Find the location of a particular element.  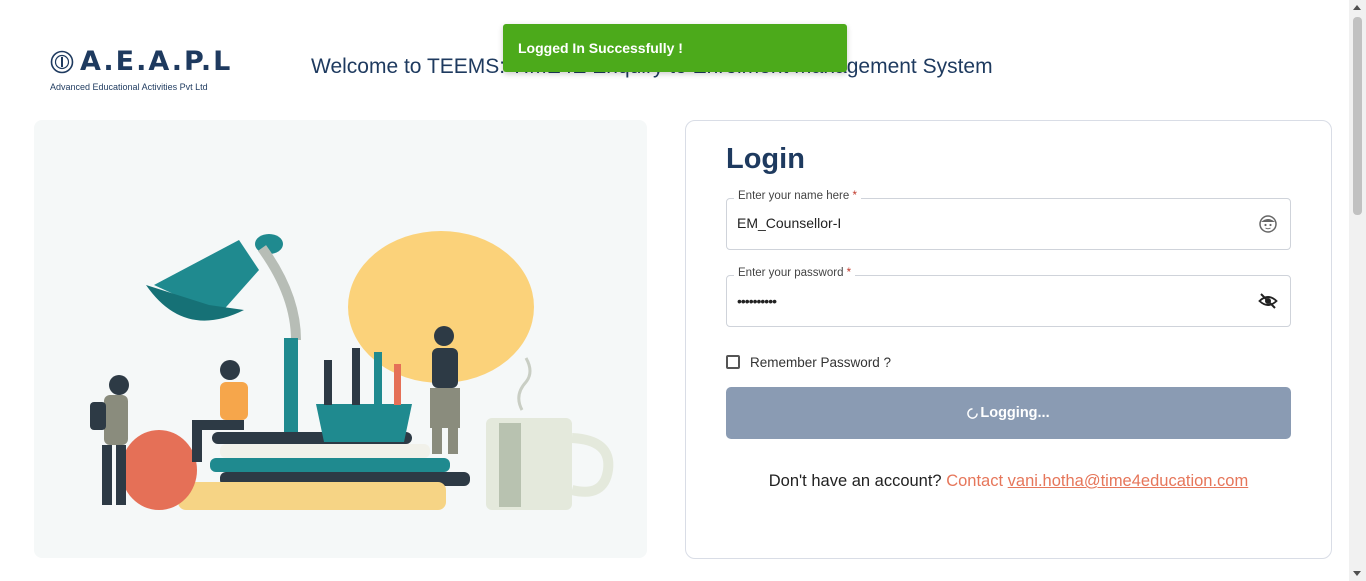

success-toast: Logged In Successfully ! is located at coordinates (675, 48).